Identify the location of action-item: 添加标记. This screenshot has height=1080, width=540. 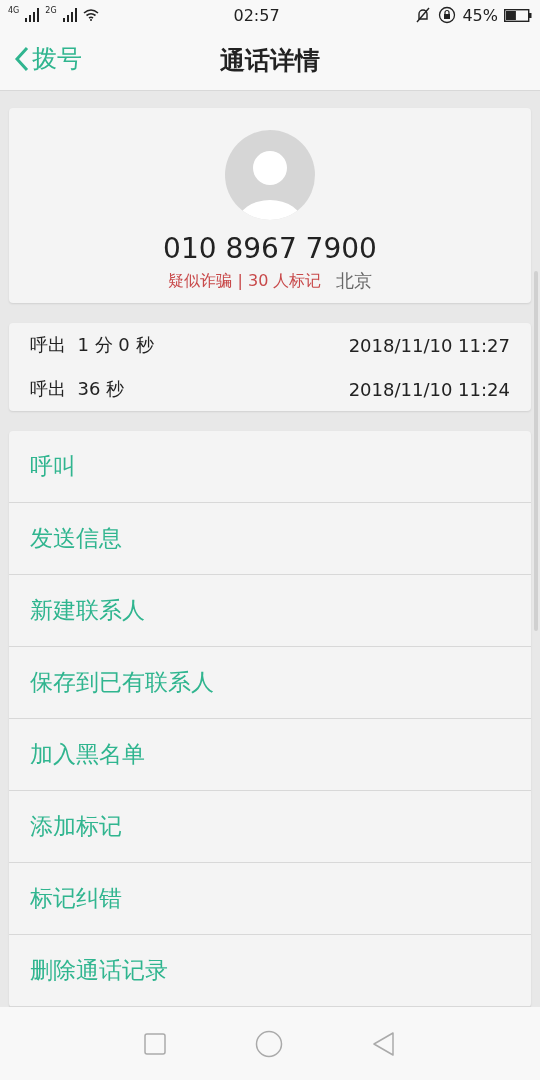
(270, 827).